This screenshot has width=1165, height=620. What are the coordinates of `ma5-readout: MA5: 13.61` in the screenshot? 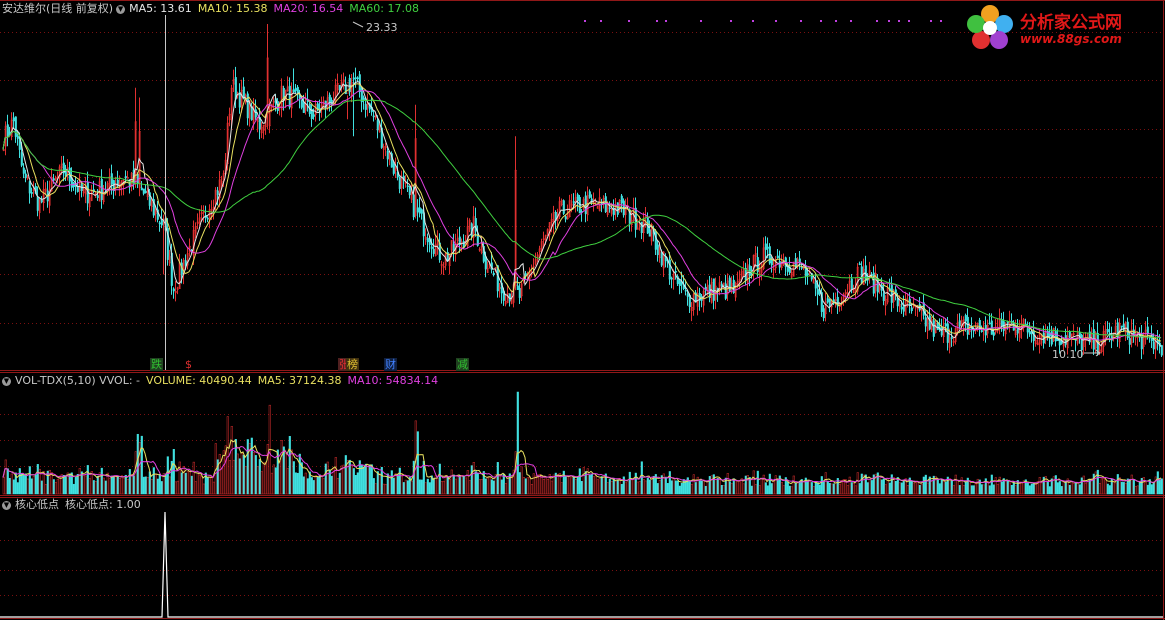 It's located at (160, 8).